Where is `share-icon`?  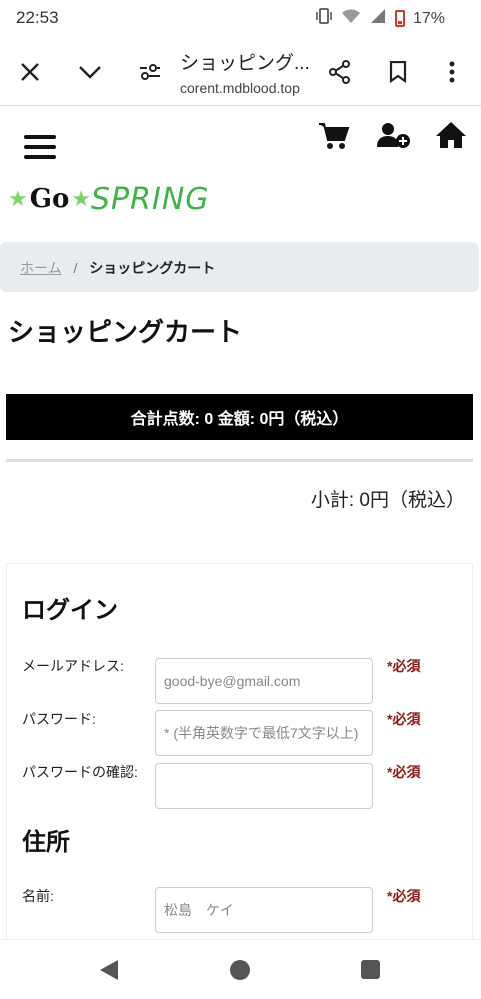 share-icon is located at coordinates (339, 72).